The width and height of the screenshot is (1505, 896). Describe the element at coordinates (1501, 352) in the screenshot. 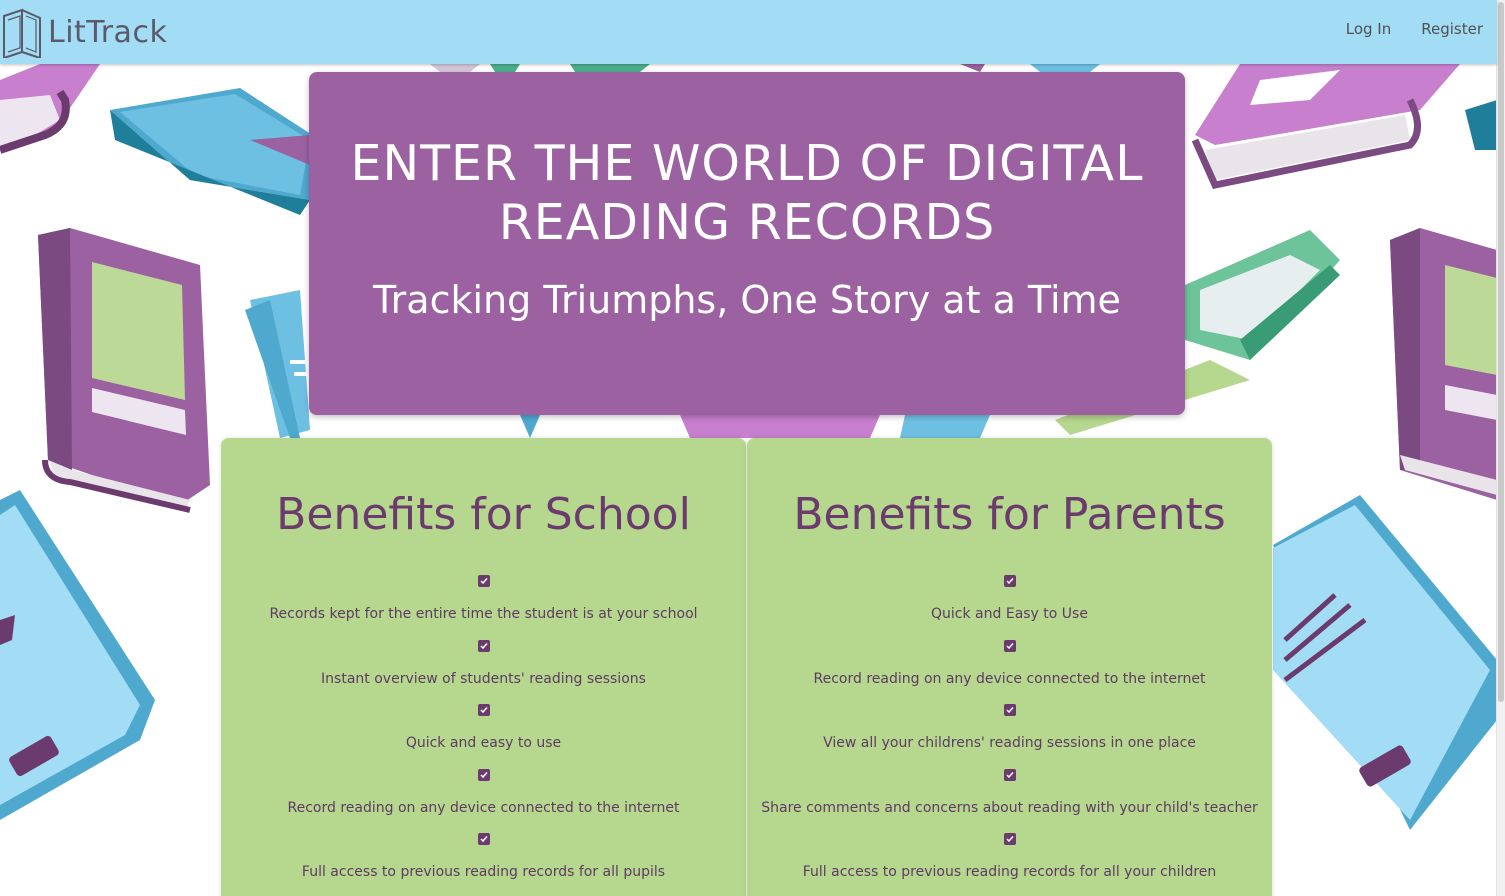

I see `scrollbar-thumb` at that location.